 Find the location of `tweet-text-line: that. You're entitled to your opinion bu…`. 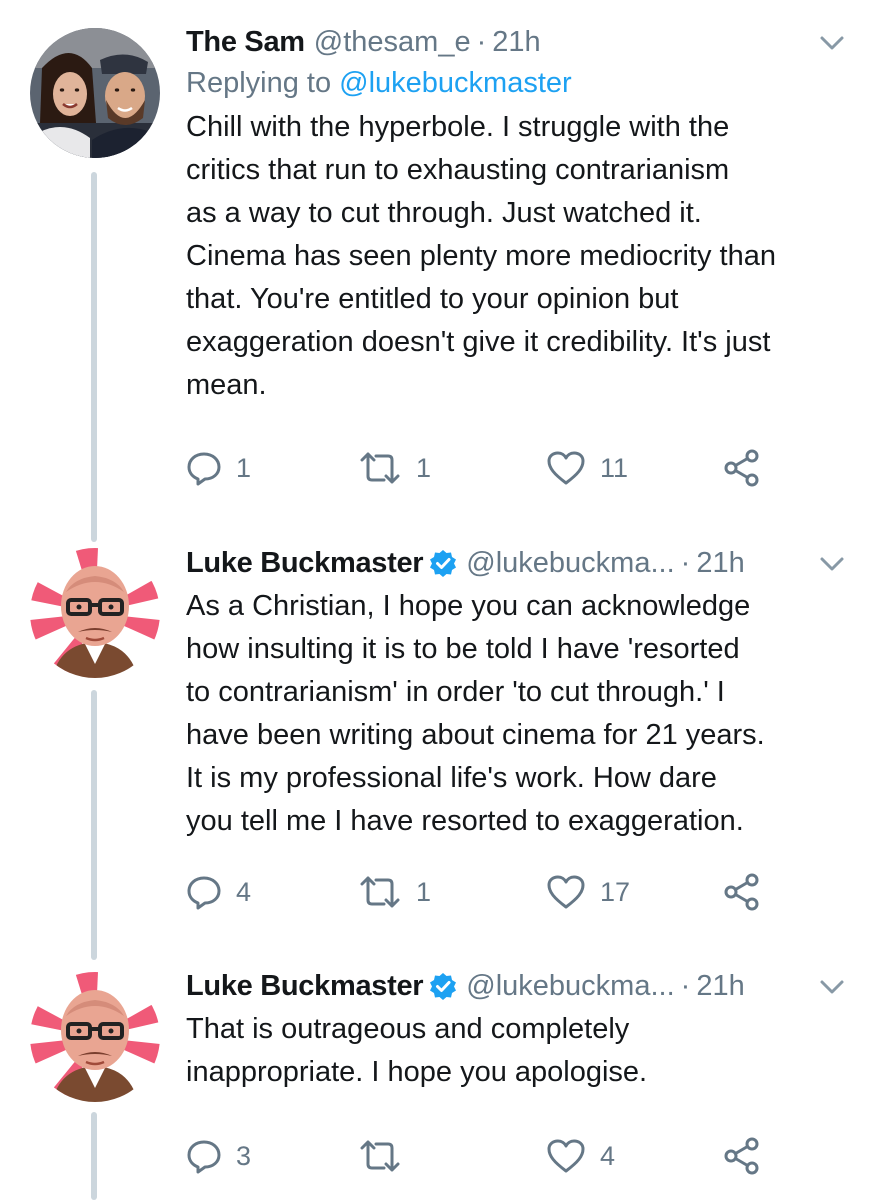

tweet-text-line: that. You're entitled to your opinion bu… is located at coordinates (432, 299).